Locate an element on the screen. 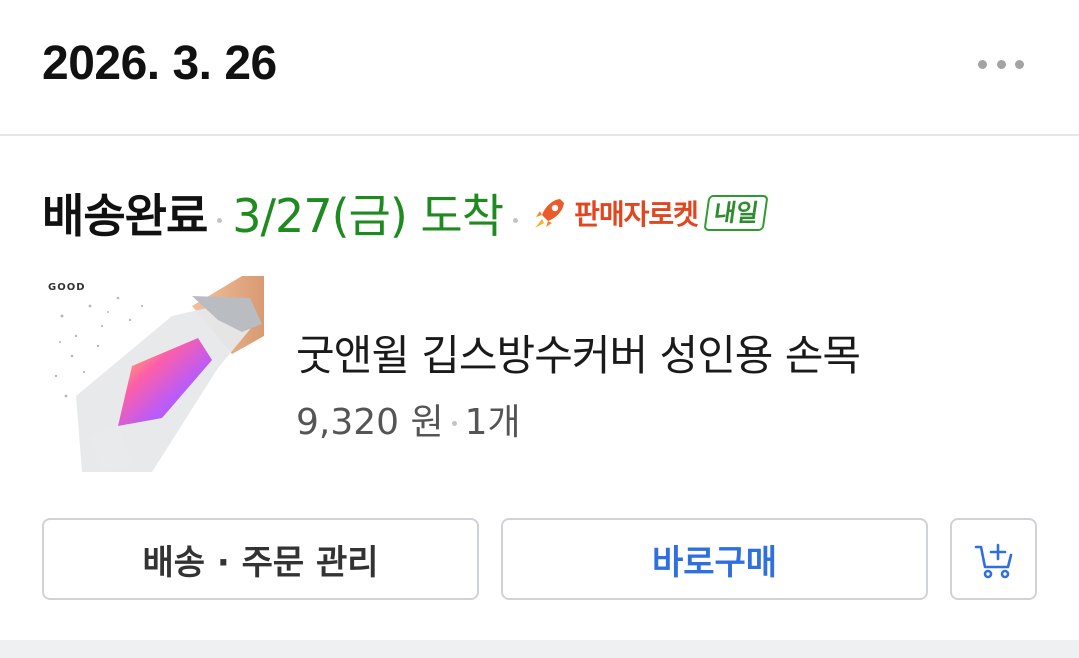 This screenshot has height=658, width=1079. tomorrow-tag: 내일 is located at coordinates (736, 213).